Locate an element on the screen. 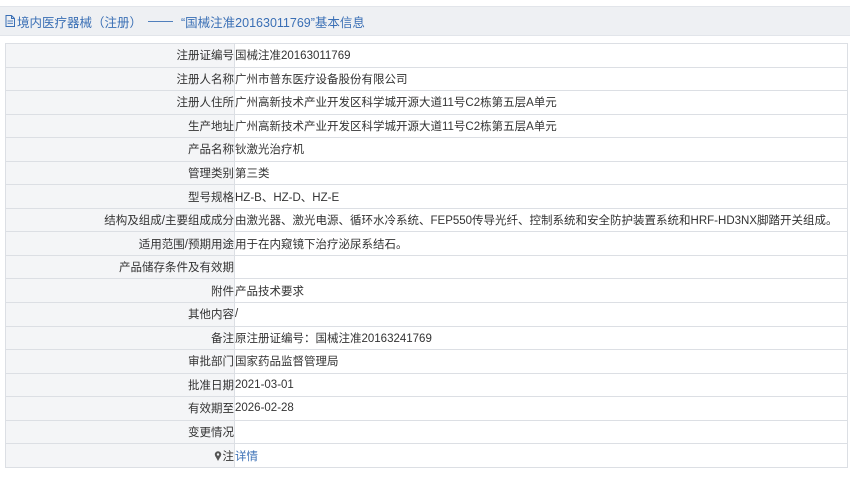 This screenshot has width=850, height=488. row-value: 国械注准20163011769 is located at coordinates (541, 55).